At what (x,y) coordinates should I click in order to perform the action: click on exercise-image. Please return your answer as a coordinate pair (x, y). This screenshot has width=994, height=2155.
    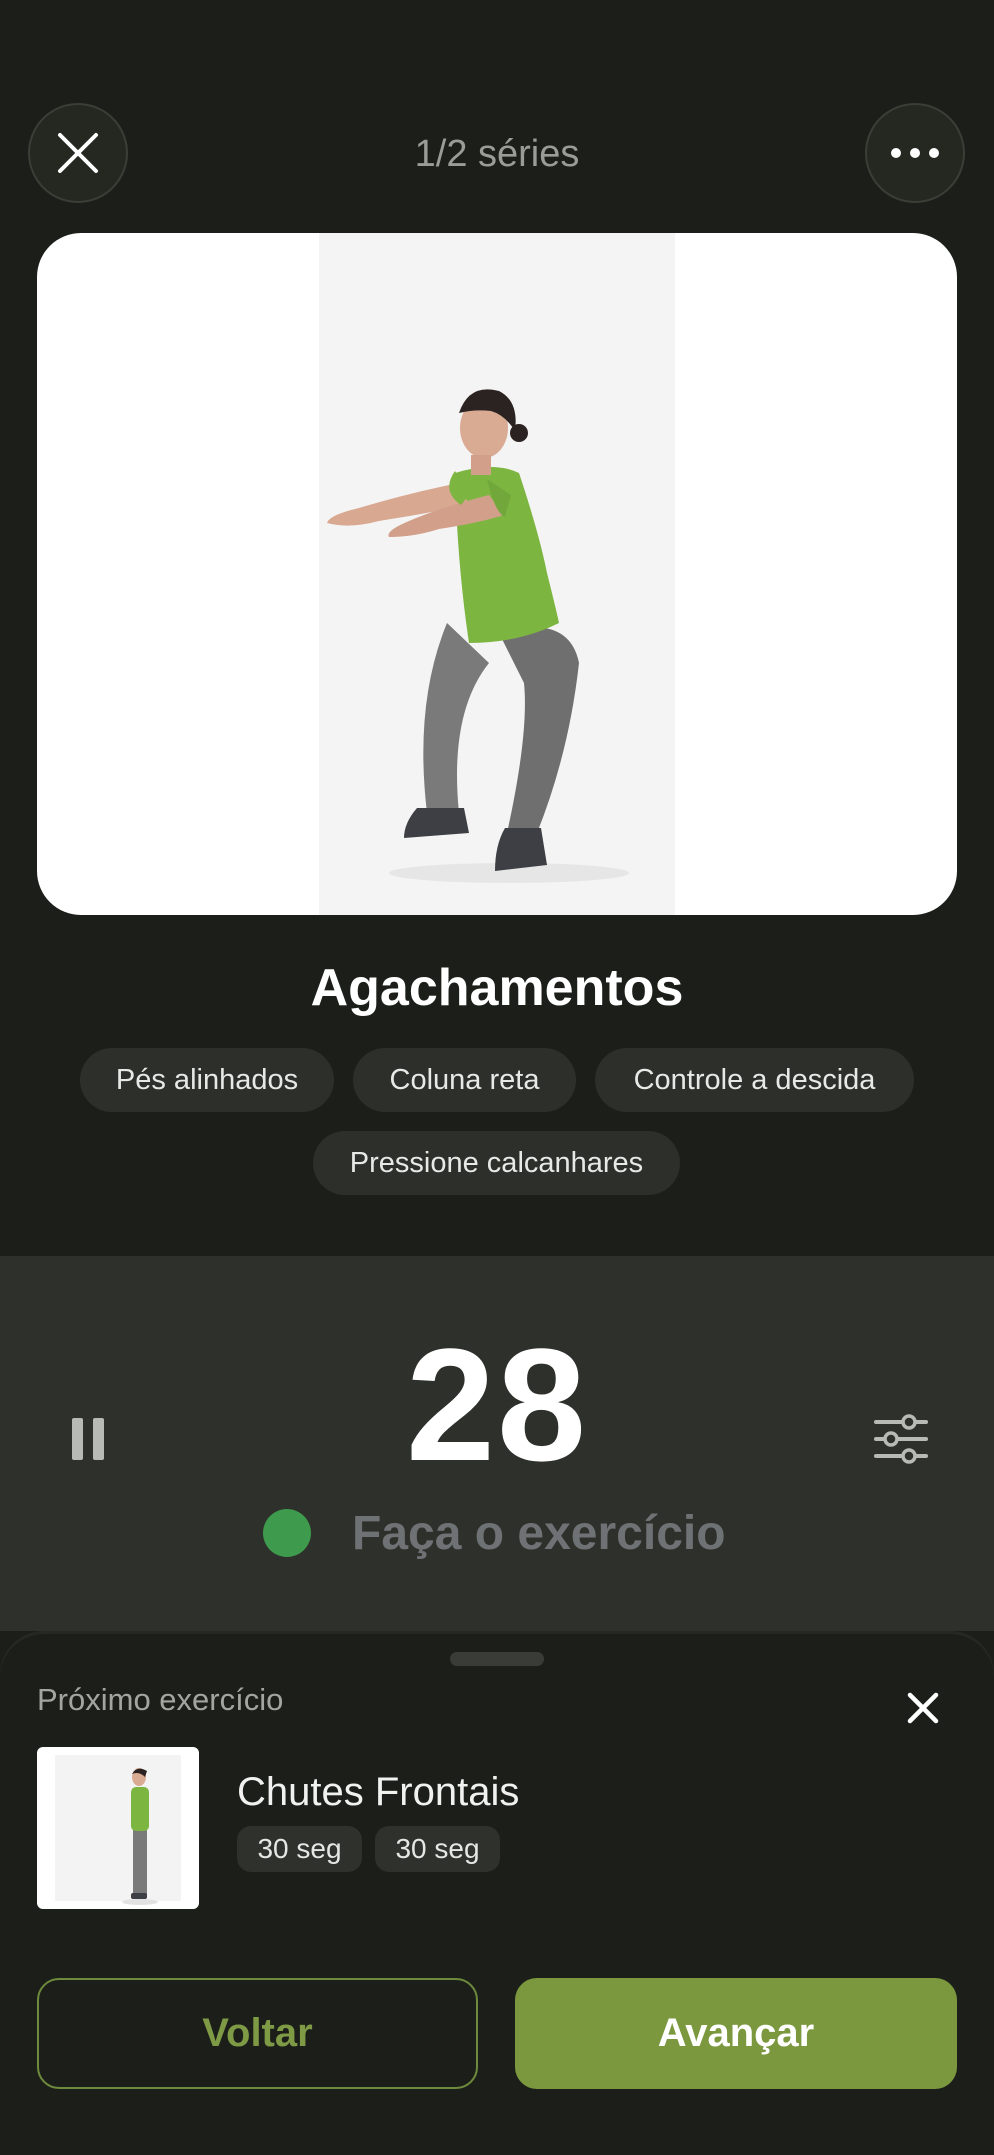
    Looking at the image, I should click on (497, 574).